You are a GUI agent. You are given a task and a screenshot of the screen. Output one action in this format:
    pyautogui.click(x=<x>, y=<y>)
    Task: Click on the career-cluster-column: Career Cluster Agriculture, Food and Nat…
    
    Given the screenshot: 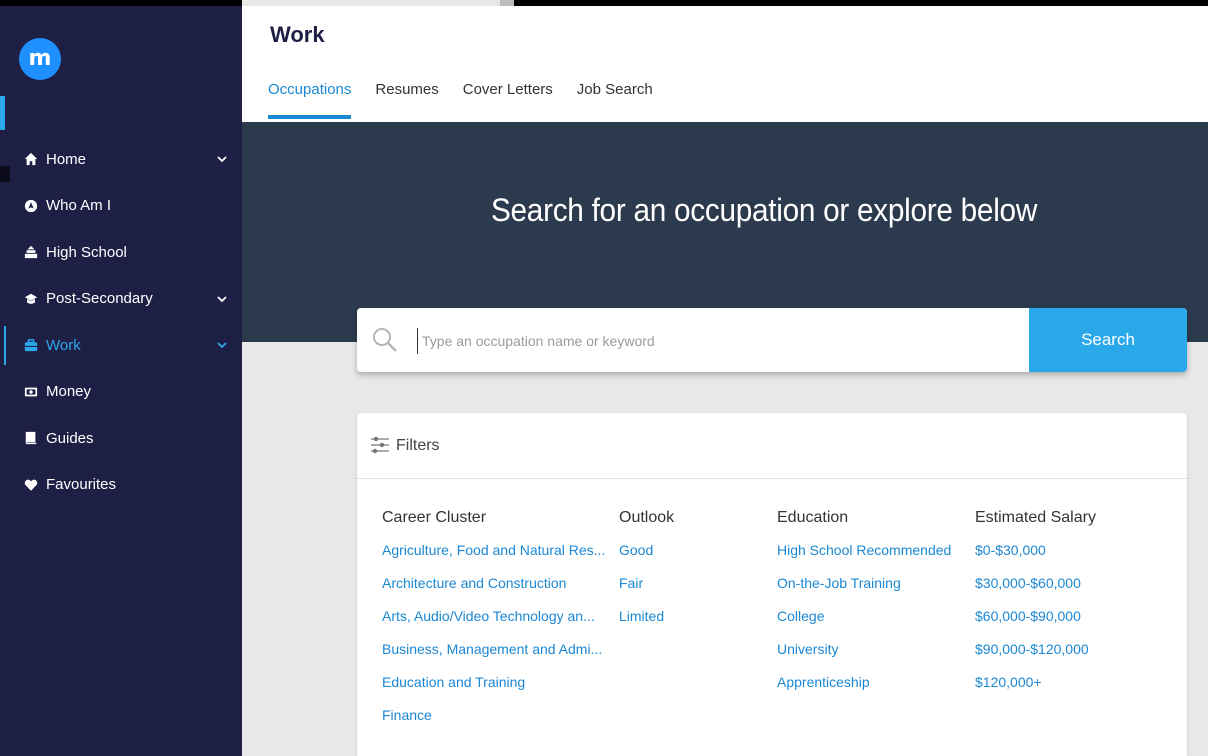 What is the action you would take?
    pyautogui.click(x=493, y=623)
    